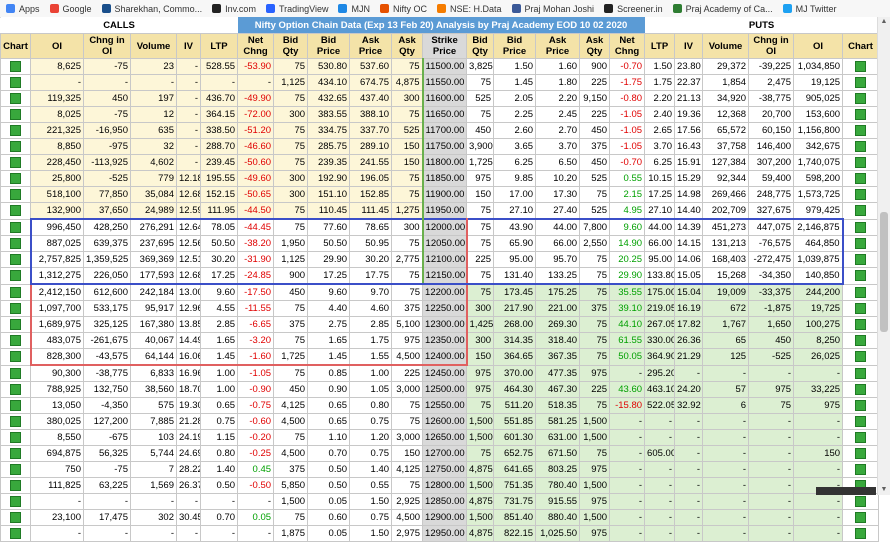 The width and height of the screenshot is (890, 542). Describe the element at coordinates (884, 272) in the screenshot. I see `scrollbar-thumb` at that location.